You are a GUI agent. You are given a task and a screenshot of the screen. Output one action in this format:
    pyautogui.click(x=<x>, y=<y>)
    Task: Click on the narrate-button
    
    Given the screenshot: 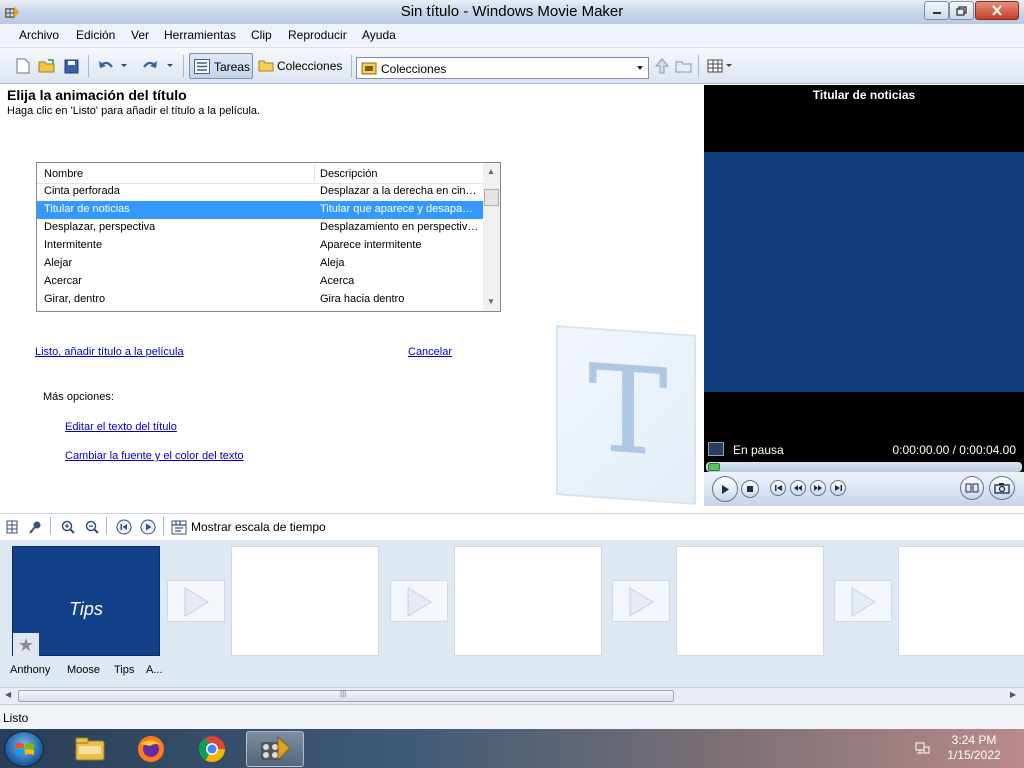 What is the action you would take?
    pyautogui.click(x=35, y=527)
    